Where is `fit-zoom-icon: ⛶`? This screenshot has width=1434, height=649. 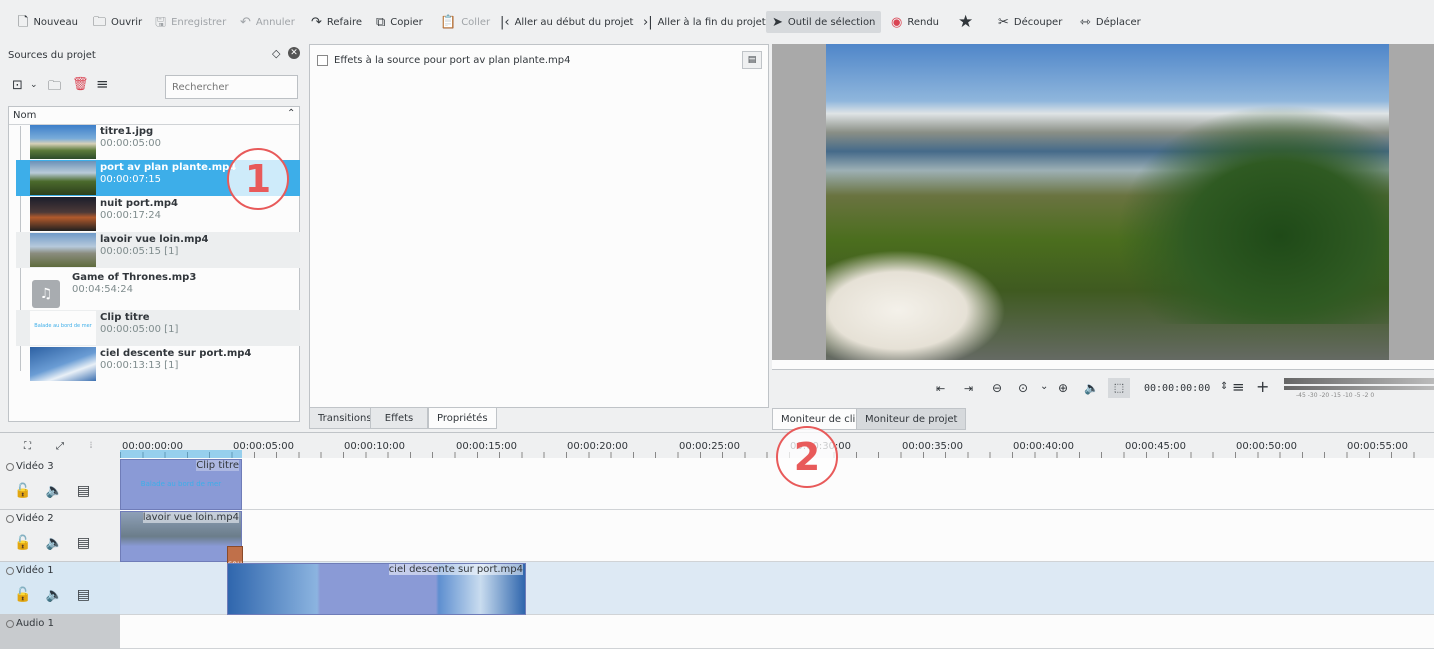 fit-zoom-icon: ⛶ is located at coordinates (27, 446).